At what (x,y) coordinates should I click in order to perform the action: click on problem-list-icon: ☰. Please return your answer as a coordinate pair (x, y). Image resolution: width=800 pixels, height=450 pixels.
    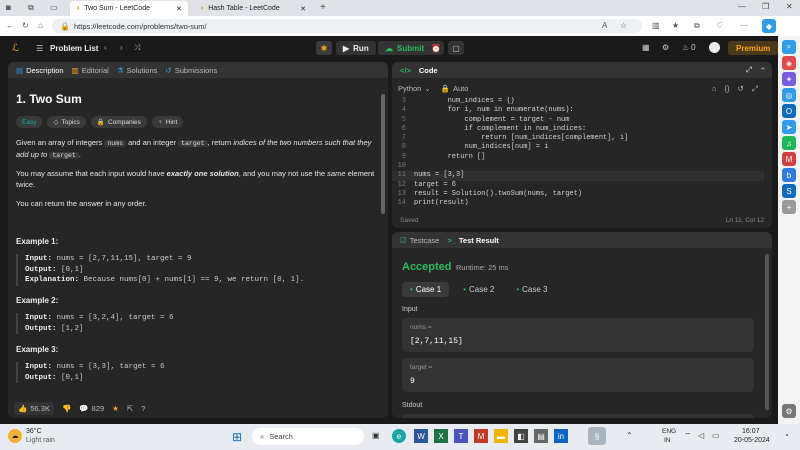
    Looking at the image, I should click on (39, 48).